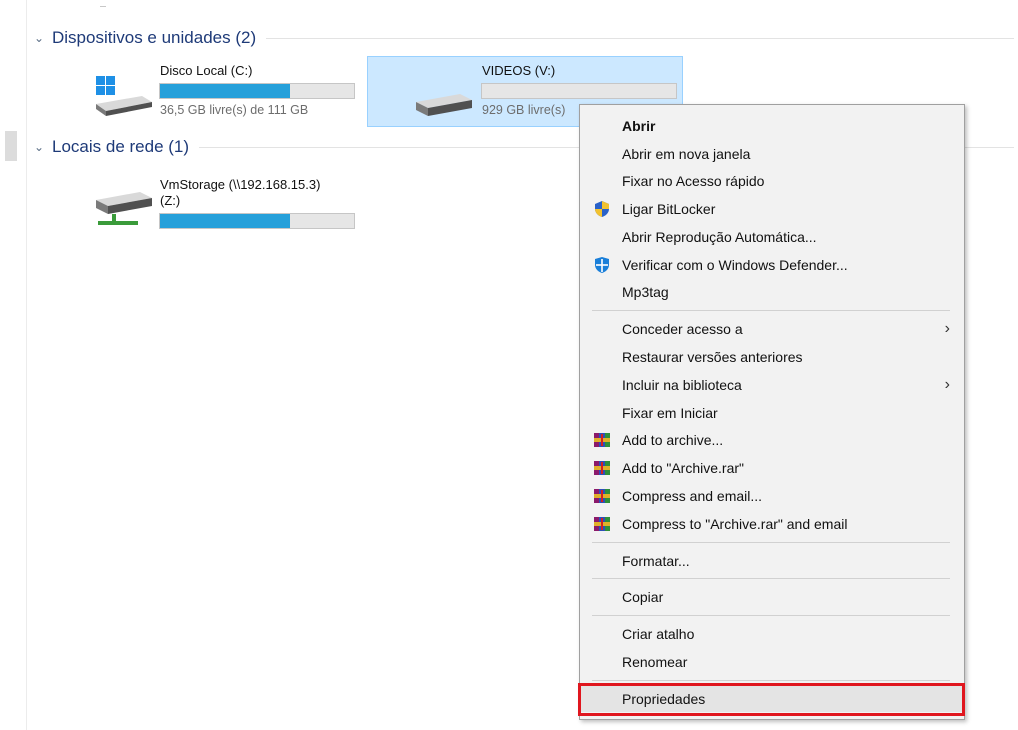  I want to click on menu-item-label: Add to "Archive.rar", so click(683, 468).